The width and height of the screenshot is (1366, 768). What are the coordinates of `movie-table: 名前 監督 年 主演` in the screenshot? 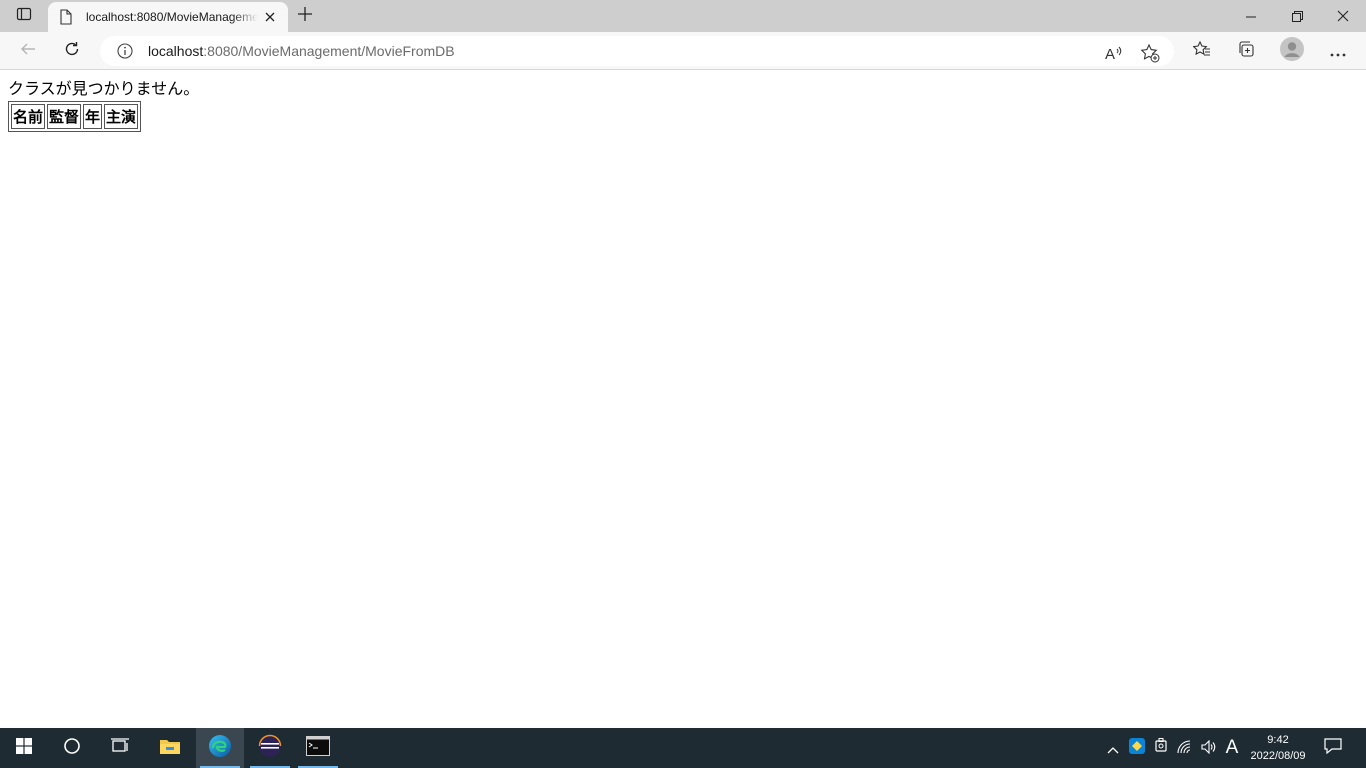 It's located at (75, 116).